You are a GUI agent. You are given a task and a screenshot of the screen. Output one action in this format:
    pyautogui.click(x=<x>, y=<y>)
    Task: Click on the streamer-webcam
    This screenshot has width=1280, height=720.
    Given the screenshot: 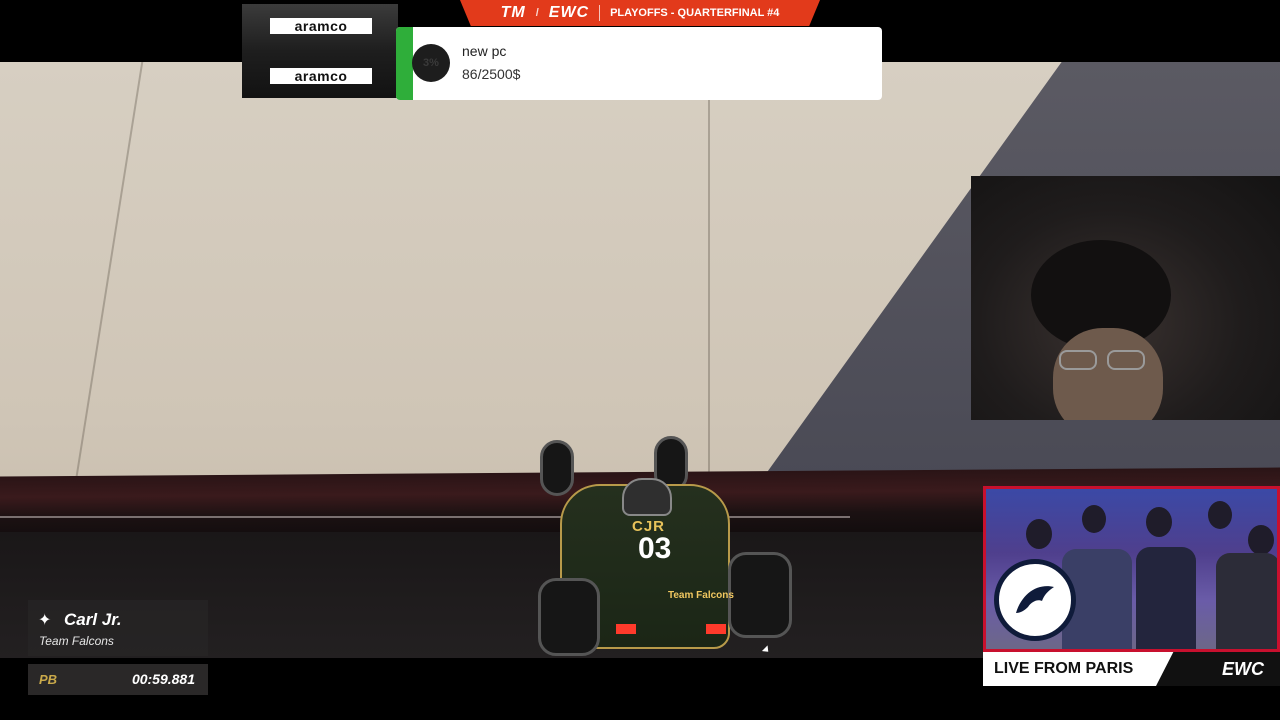 What is the action you would take?
    pyautogui.click(x=1125, y=298)
    